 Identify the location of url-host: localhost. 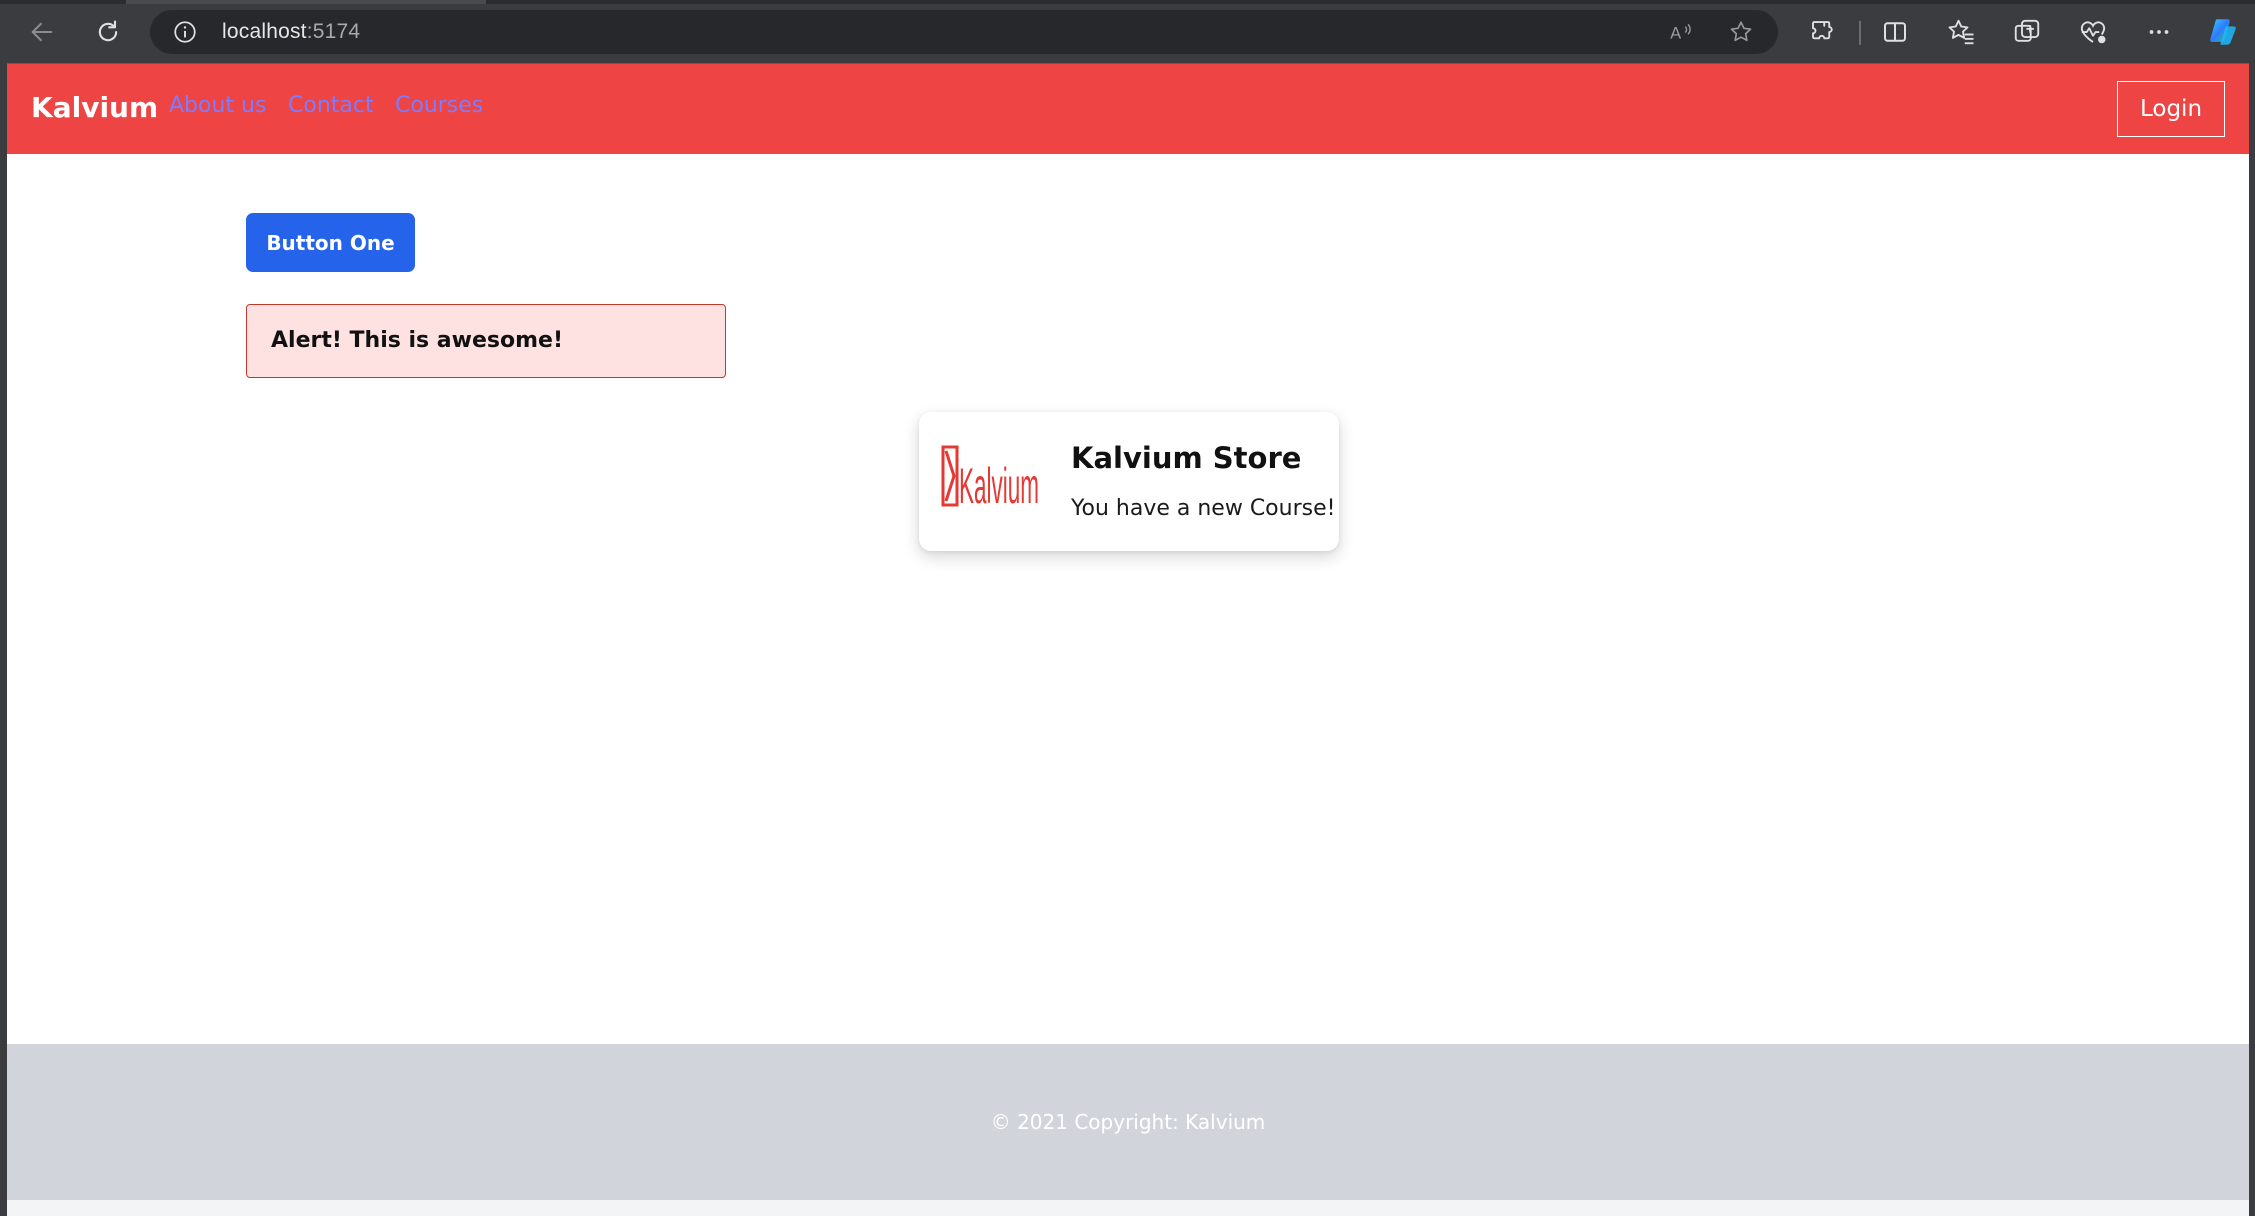
(264, 31).